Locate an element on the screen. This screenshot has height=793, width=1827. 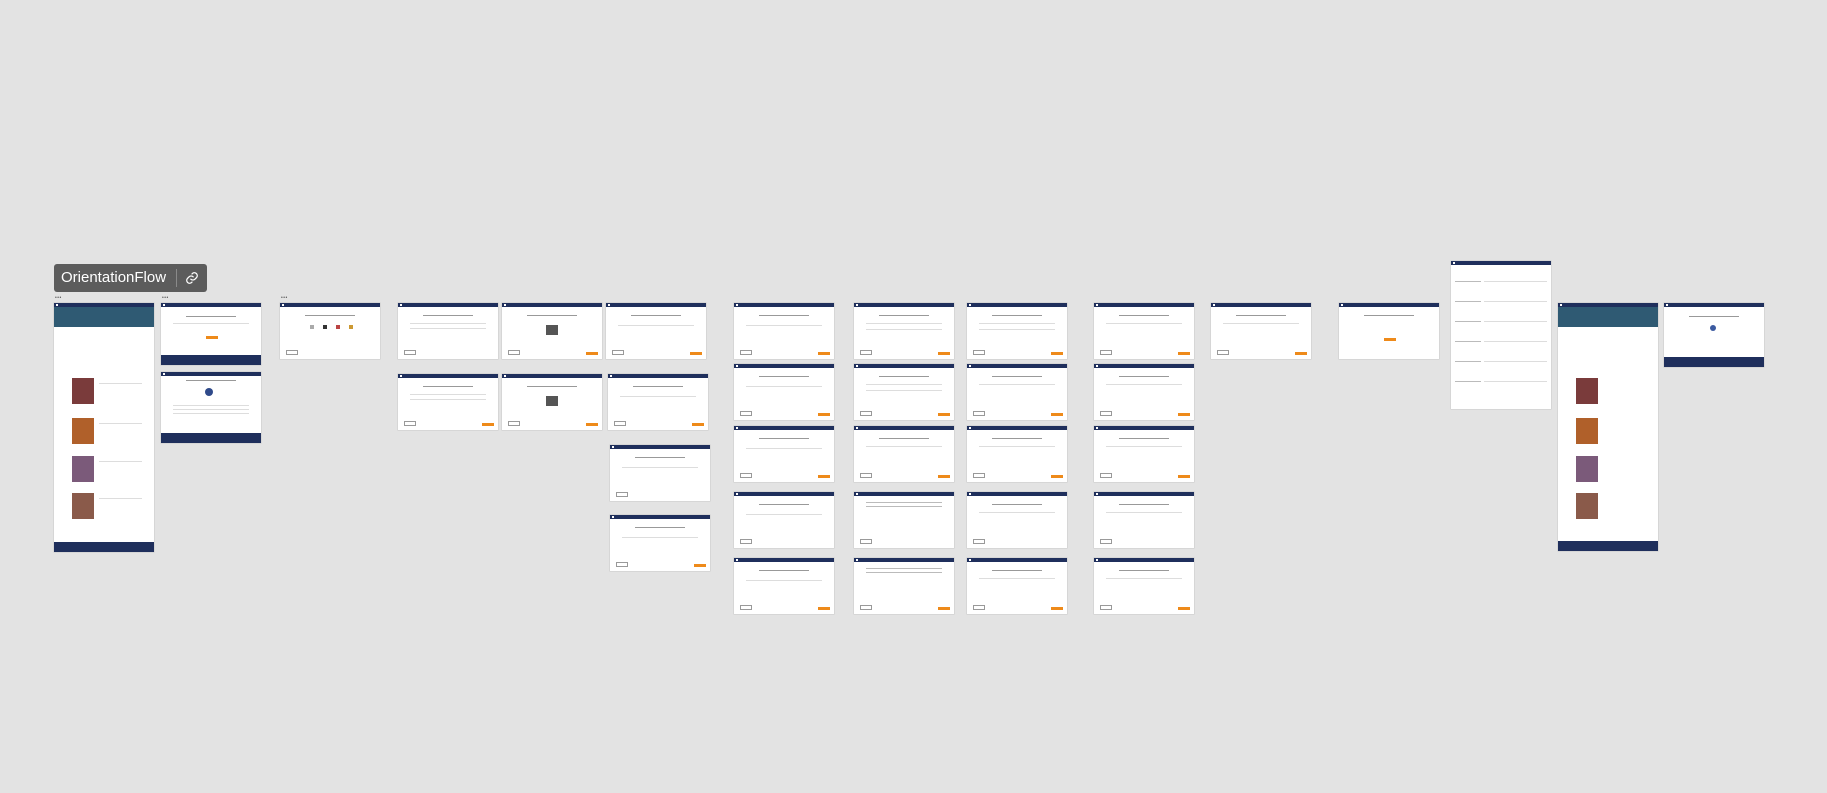
flow-name: OrientationFlow is located at coordinates (115, 278).